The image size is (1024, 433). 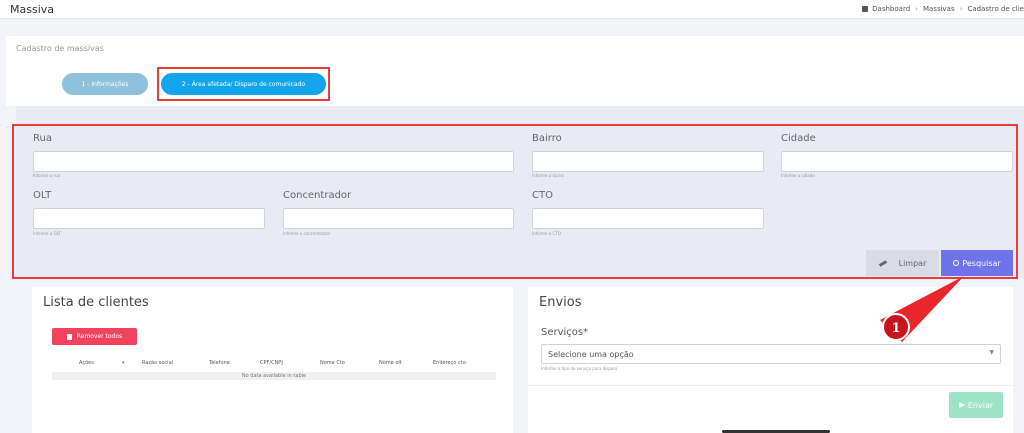 What do you see at coordinates (591, 354) in the screenshot?
I see `services-select-value: Selecione uma opção` at bounding box center [591, 354].